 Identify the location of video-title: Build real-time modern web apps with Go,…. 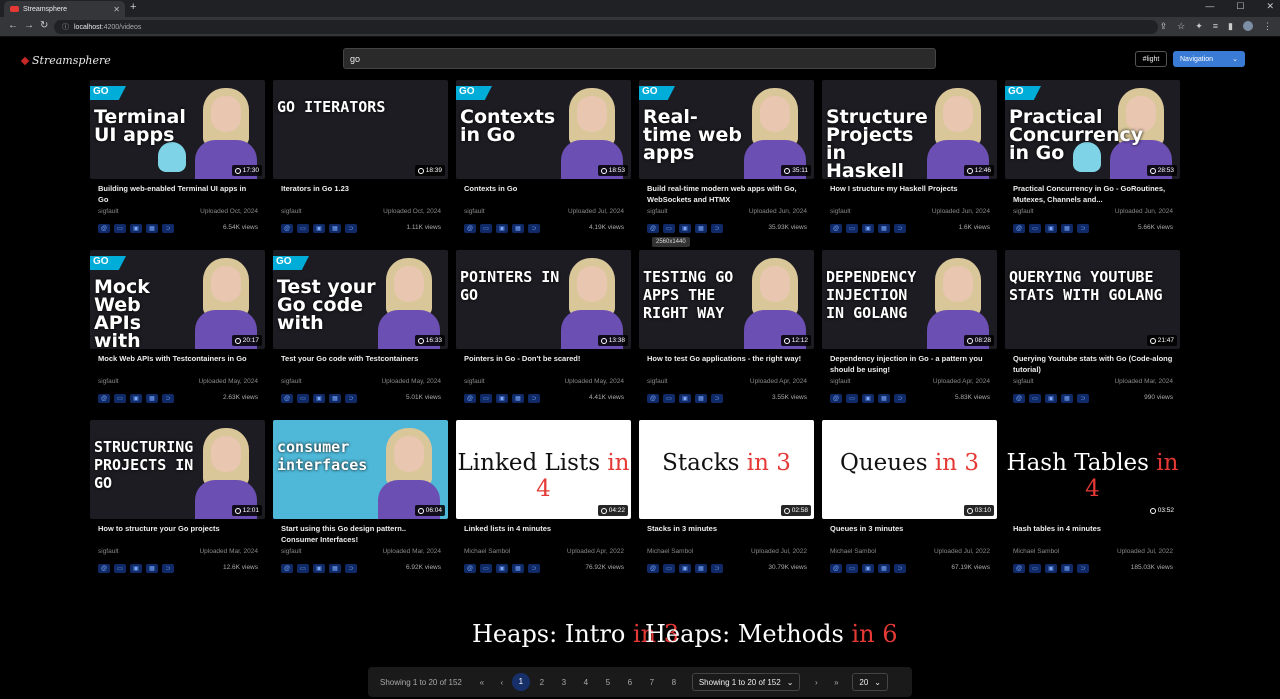
(727, 194).